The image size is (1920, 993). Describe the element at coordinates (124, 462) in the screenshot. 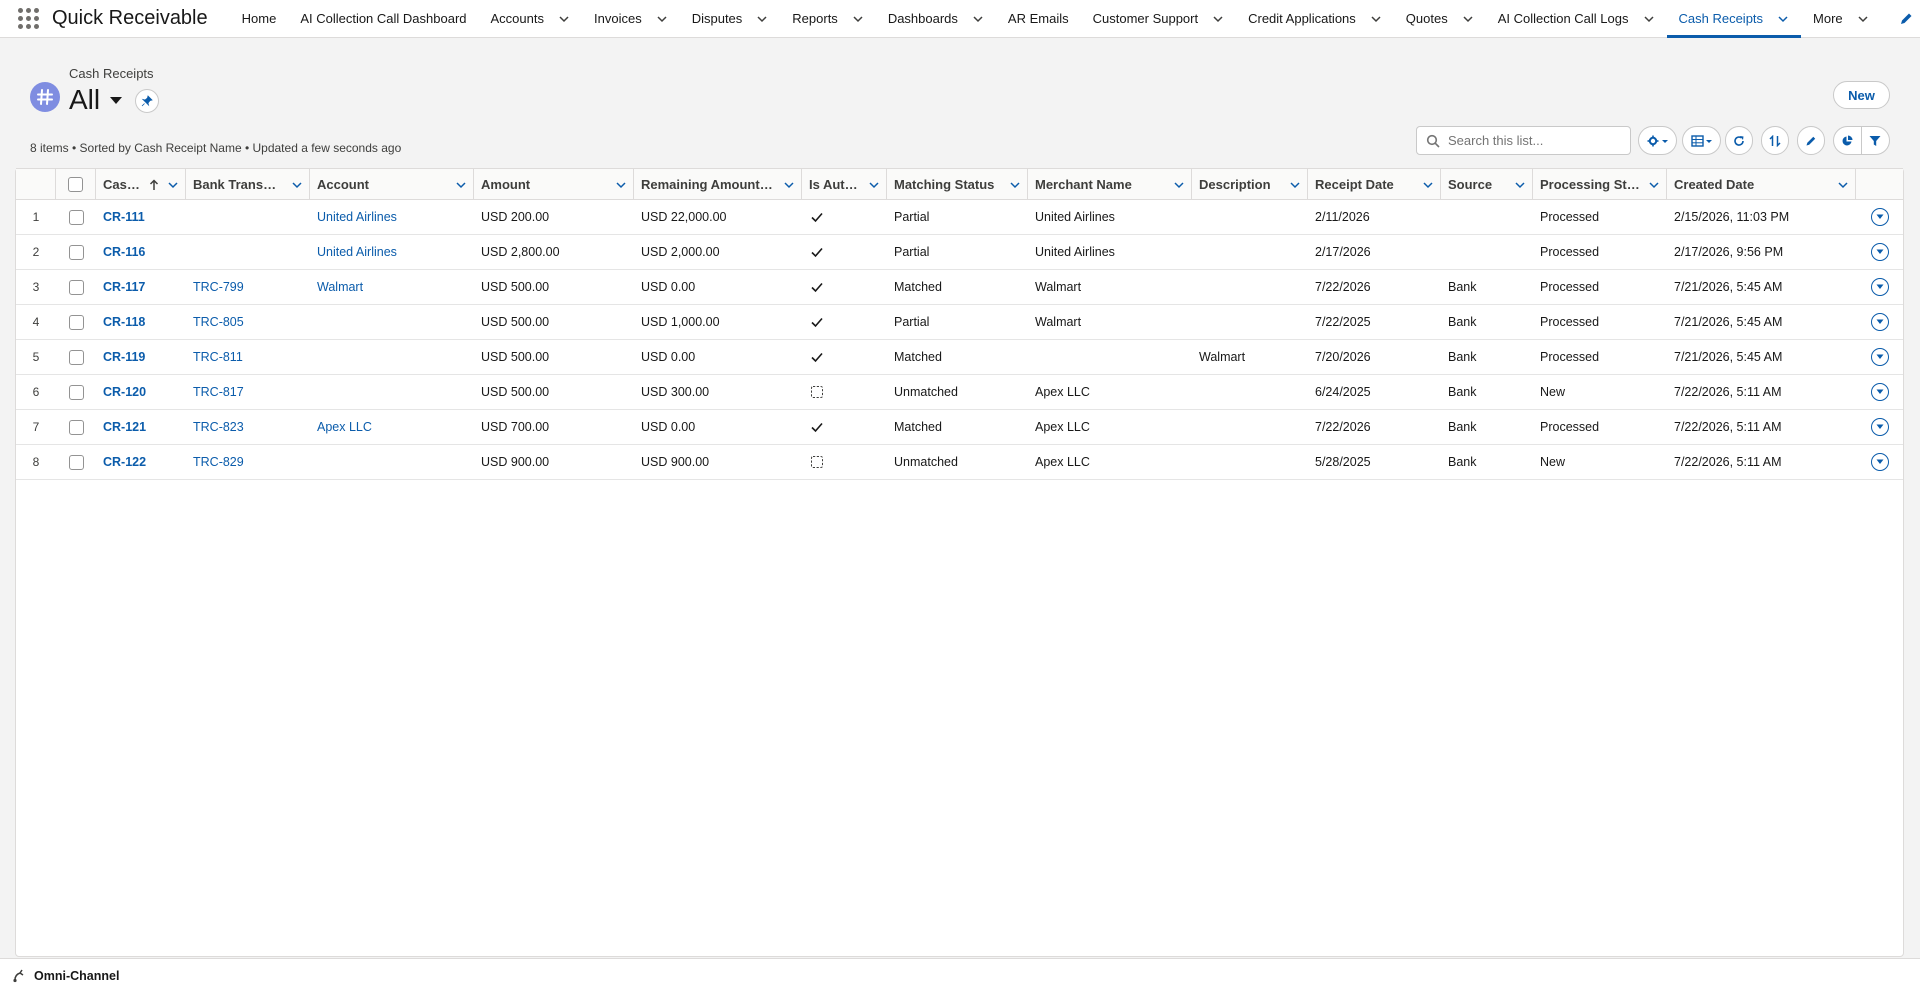

I see `name-link: CR-122` at that location.